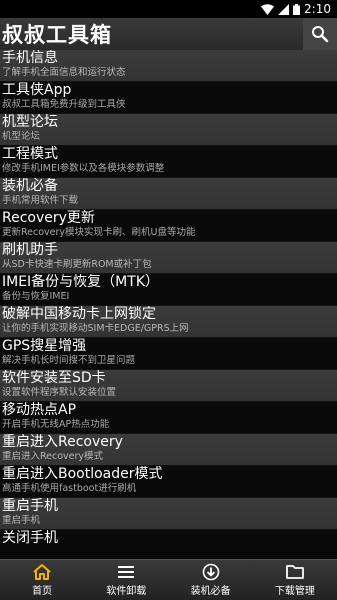  What do you see at coordinates (57, 35) in the screenshot?
I see `app-title: 叔叔工具箱` at bounding box center [57, 35].